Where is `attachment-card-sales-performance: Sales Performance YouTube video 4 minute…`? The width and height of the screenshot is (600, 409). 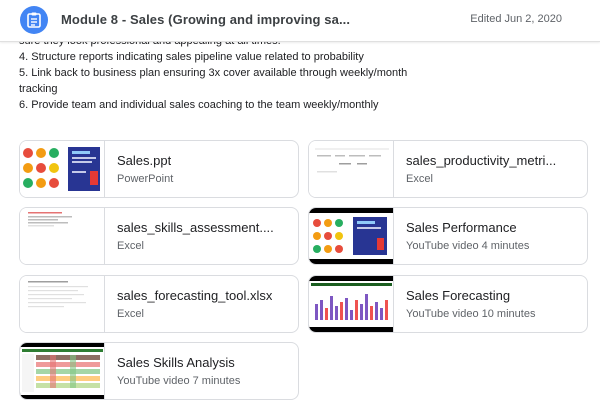 attachment-card-sales-performance: Sales Performance YouTube video 4 minute… is located at coordinates (448, 236).